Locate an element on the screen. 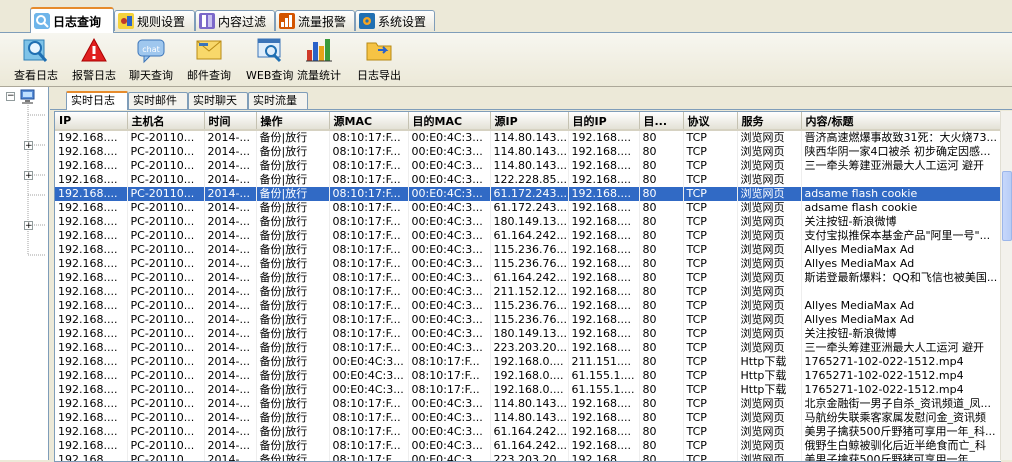 The image size is (1012, 462). column-header: 源MAC is located at coordinates (369, 121).